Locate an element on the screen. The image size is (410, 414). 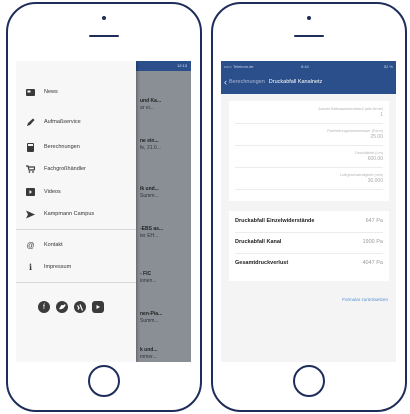
result-row: Druckabfall Einzelwiderstände 647 Pa is located at coordinates (309, 221).